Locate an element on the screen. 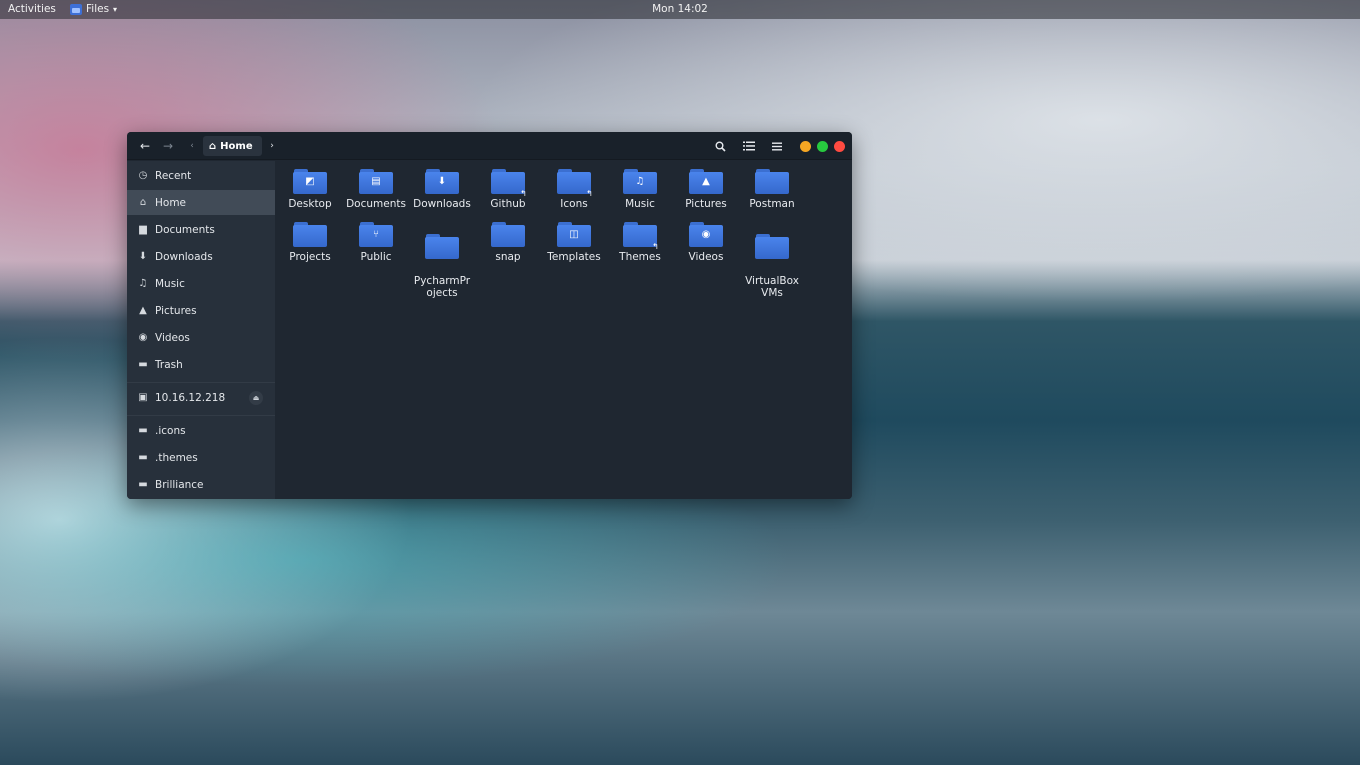 The height and width of the screenshot is (765, 1360). chevron-right-icon: › is located at coordinates (272, 146).